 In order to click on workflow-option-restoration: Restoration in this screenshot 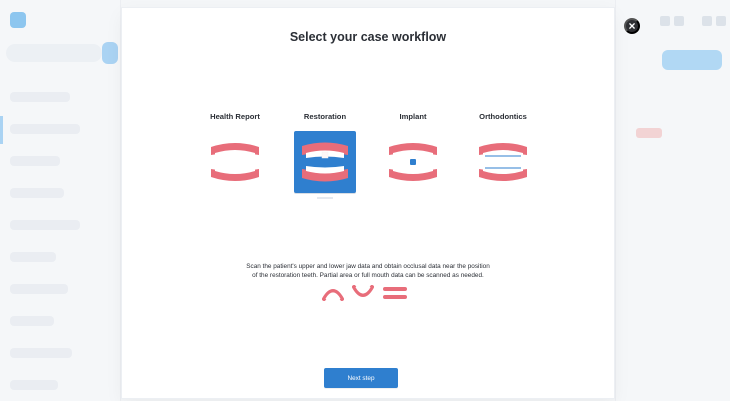, I will do `click(325, 154)`.